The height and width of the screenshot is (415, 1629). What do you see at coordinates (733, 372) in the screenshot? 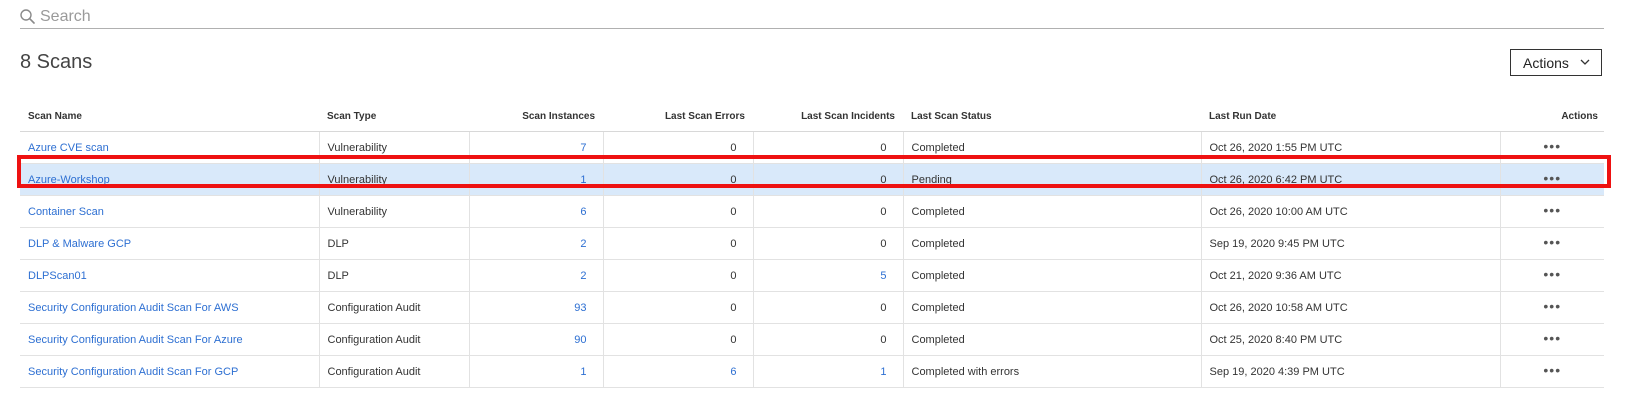
I see `scan-errors-link: 6` at bounding box center [733, 372].